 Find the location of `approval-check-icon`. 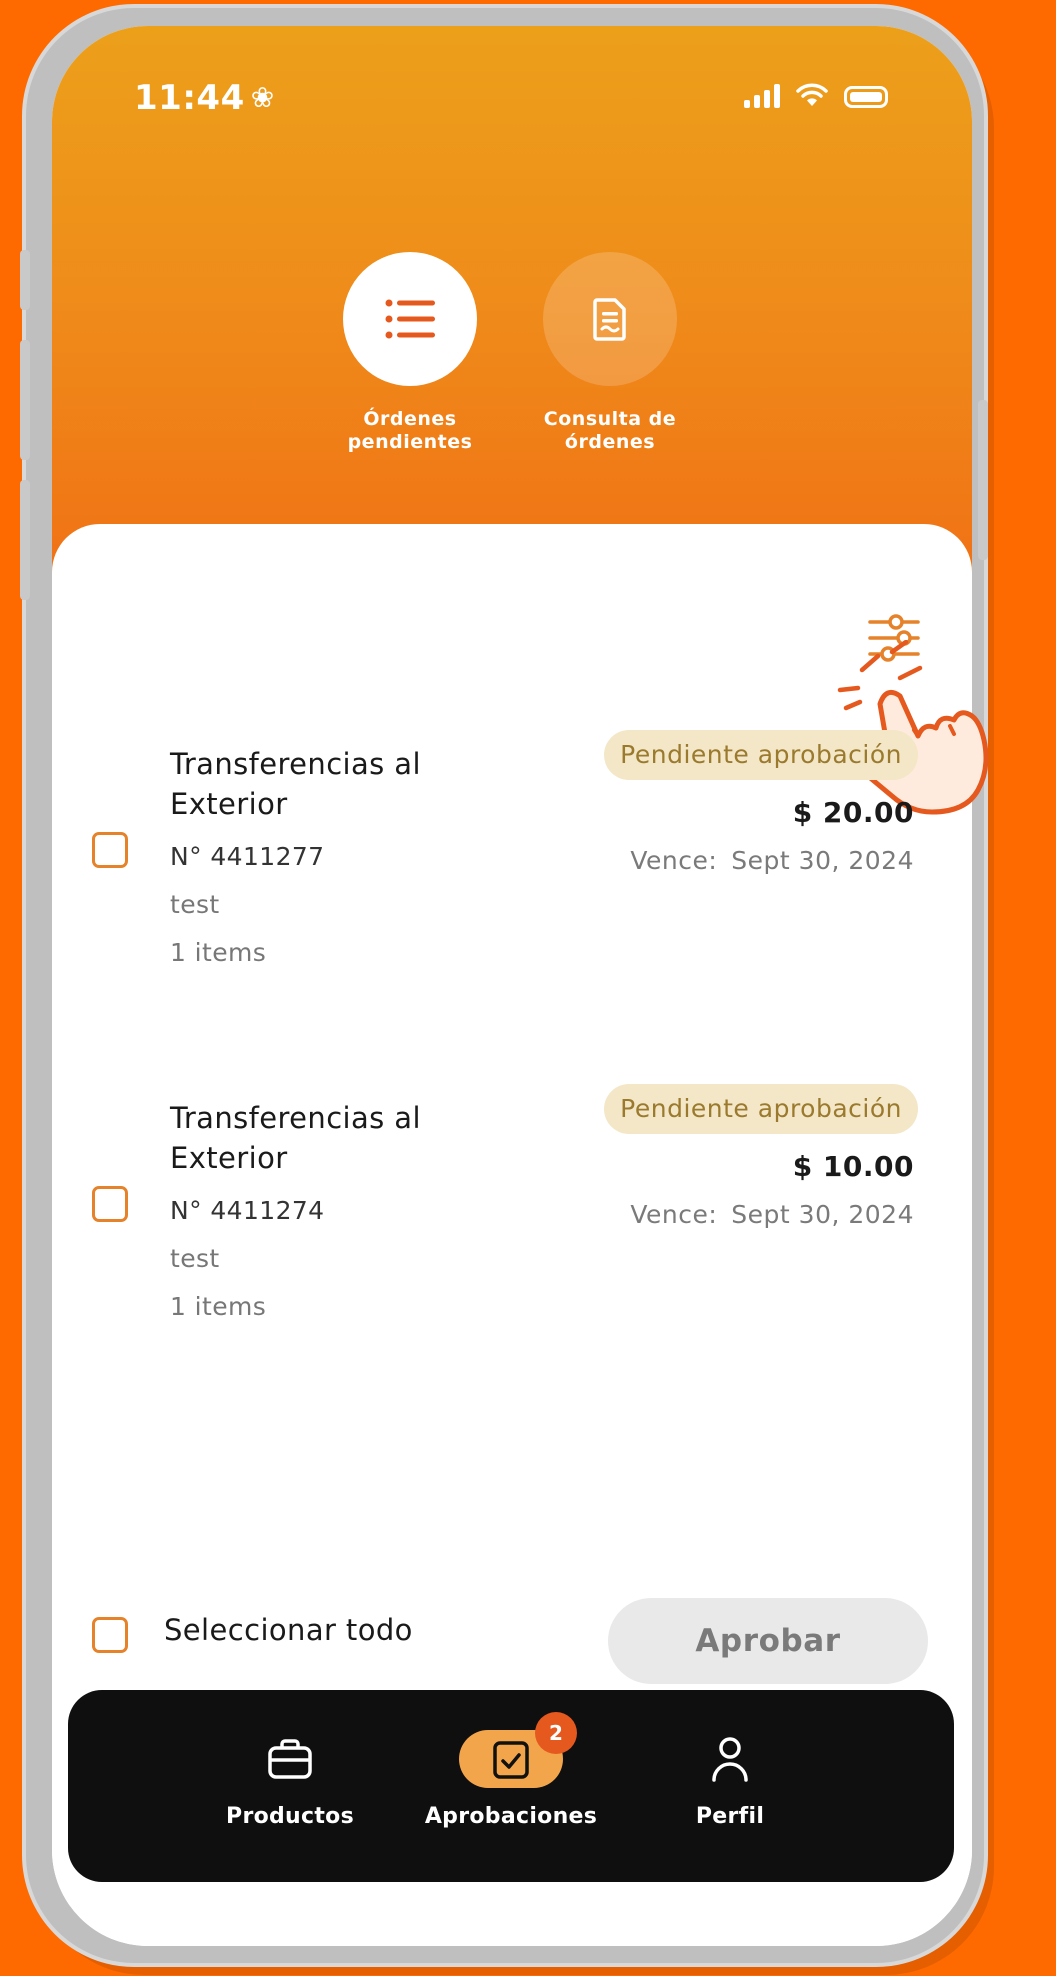

approval-check-icon is located at coordinates (511, 1760).